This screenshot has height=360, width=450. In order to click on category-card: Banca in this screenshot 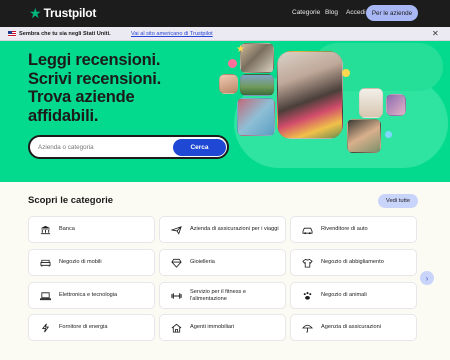, I will do `click(91, 229)`.